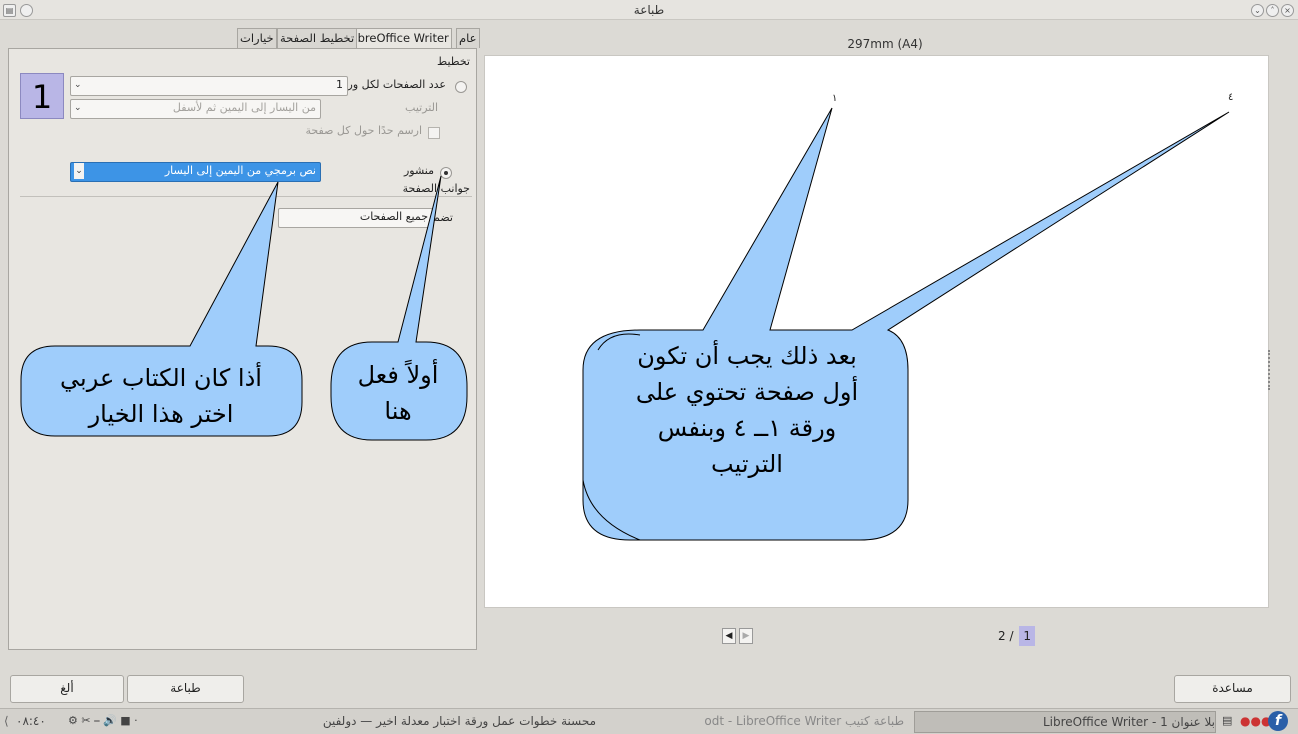  Describe the element at coordinates (1232, 689) in the screenshot. I see `help-button: مساعدة` at that location.